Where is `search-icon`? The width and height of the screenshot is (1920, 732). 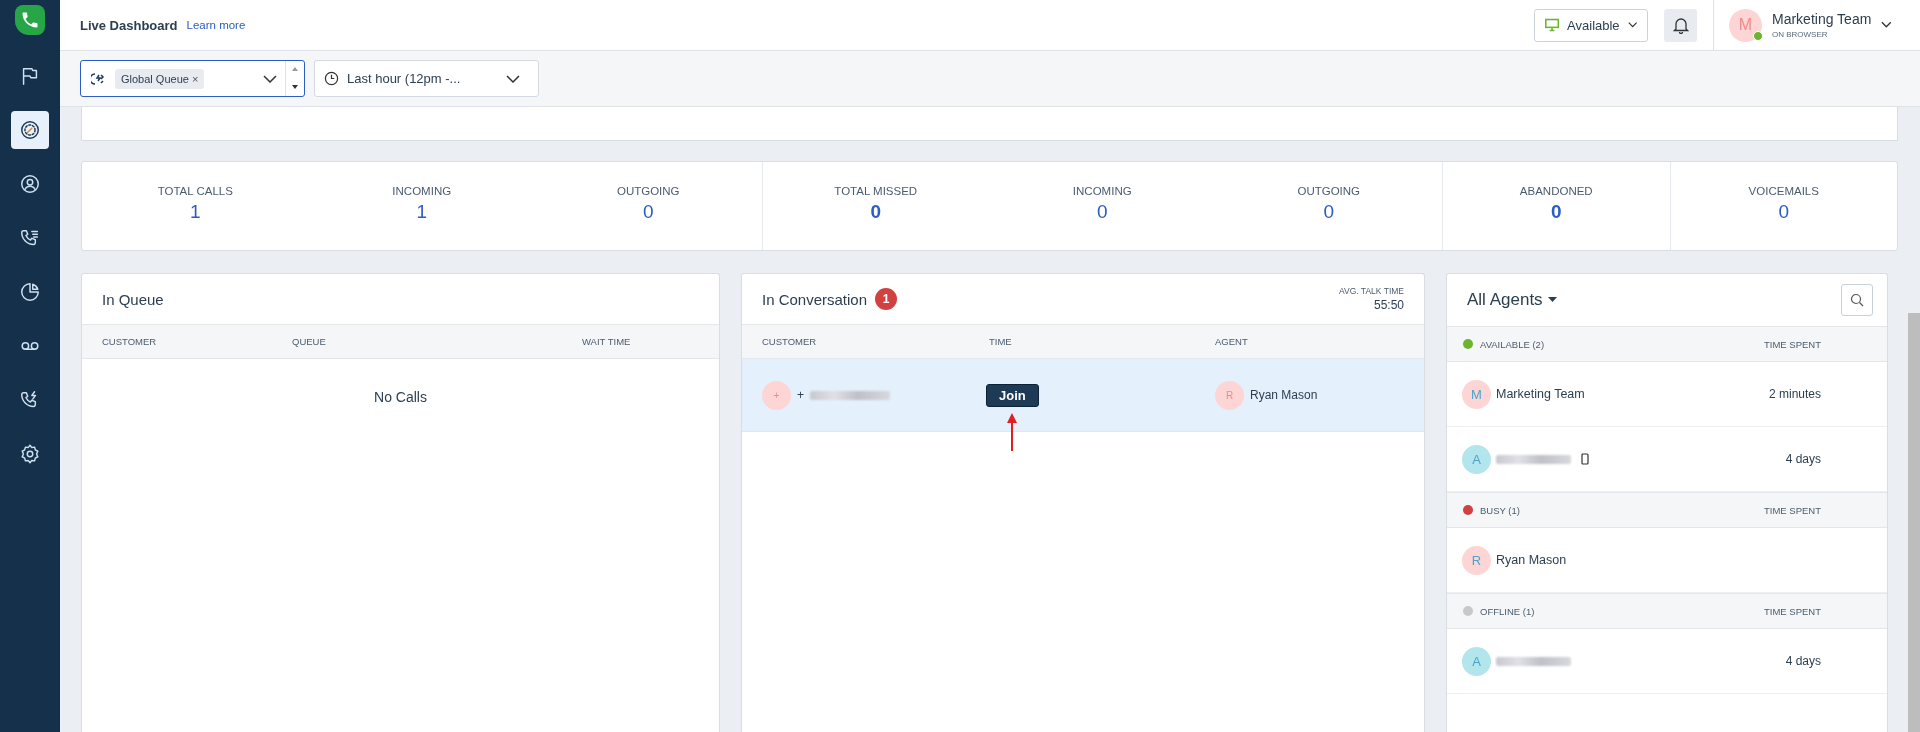 search-icon is located at coordinates (1857, 300).